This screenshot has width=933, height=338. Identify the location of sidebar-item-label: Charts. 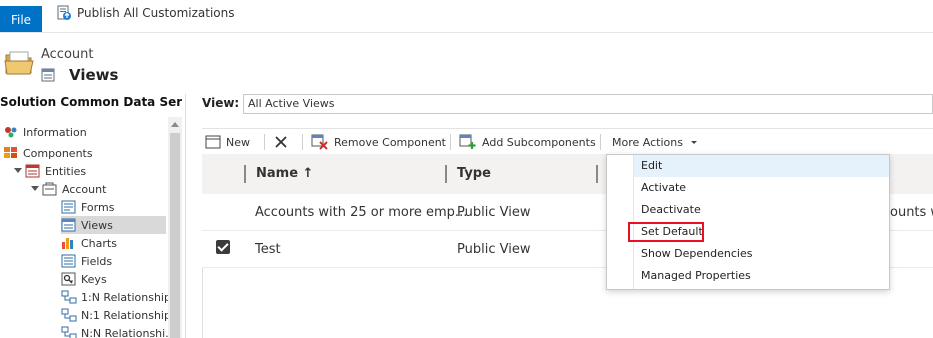
(99, 243).